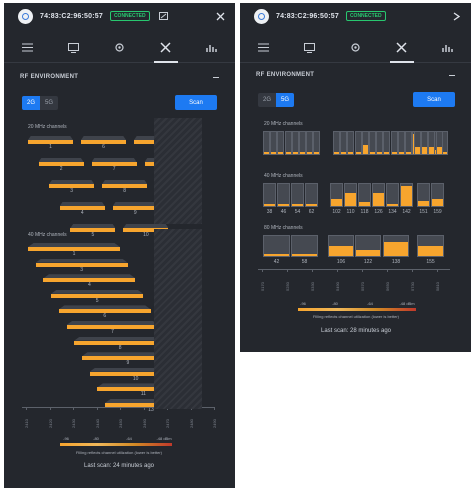 This screenshot has width=474, height=489. Describe the element at coordinates (73, 423) in the screenshot. I see `frequency-tick-label: 2430` at that location.